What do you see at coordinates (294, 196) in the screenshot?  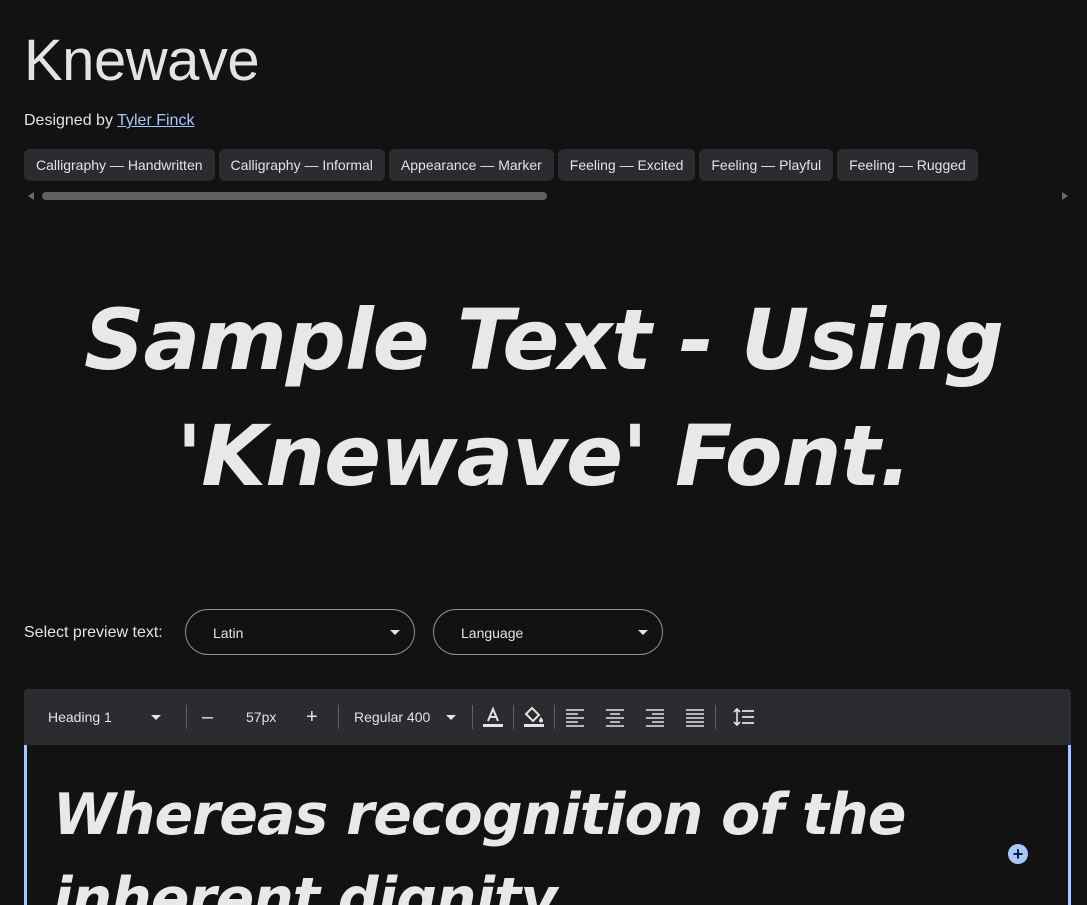 I see `scrollbar-thumb` at bounding box center [294, 196].